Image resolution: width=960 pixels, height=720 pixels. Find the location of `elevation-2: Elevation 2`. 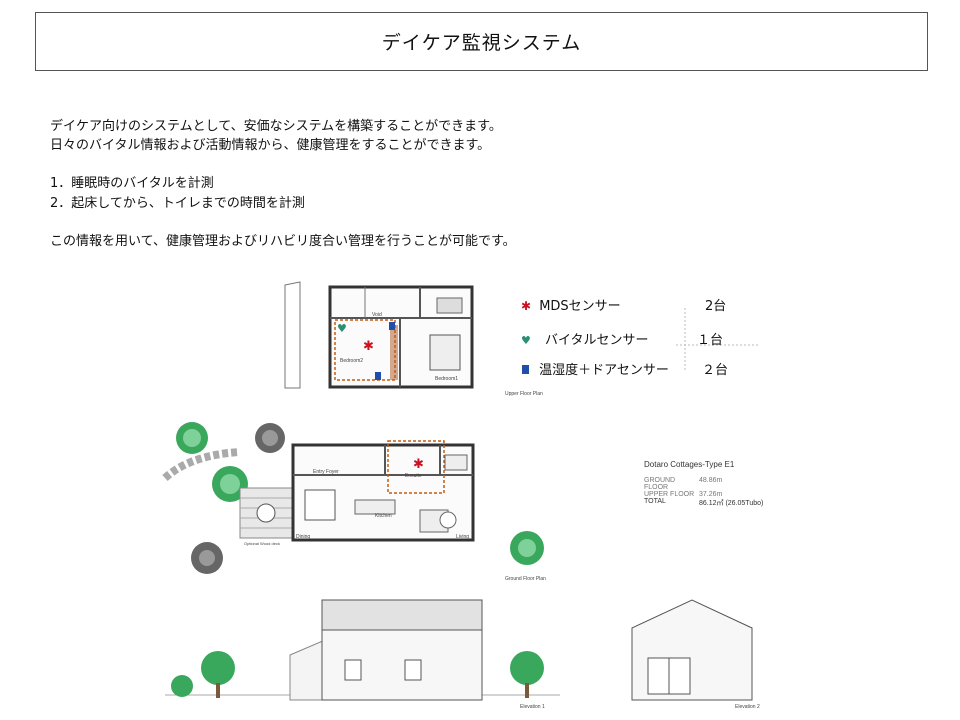

elevation-2: Elevation 2 is located at coordinates (695, 654).